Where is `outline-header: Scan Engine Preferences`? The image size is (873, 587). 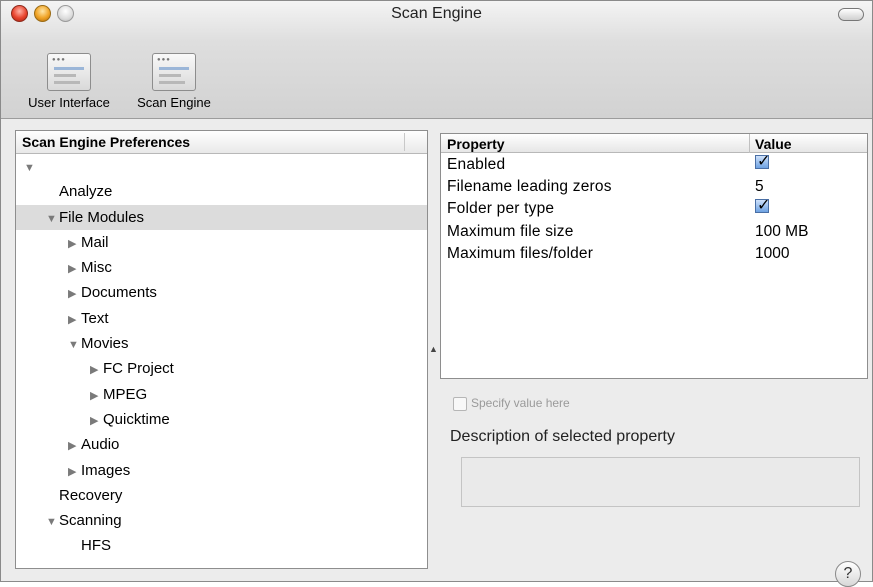
outline-header: Scan Engine Preferences is located at coordinates (221, 142).